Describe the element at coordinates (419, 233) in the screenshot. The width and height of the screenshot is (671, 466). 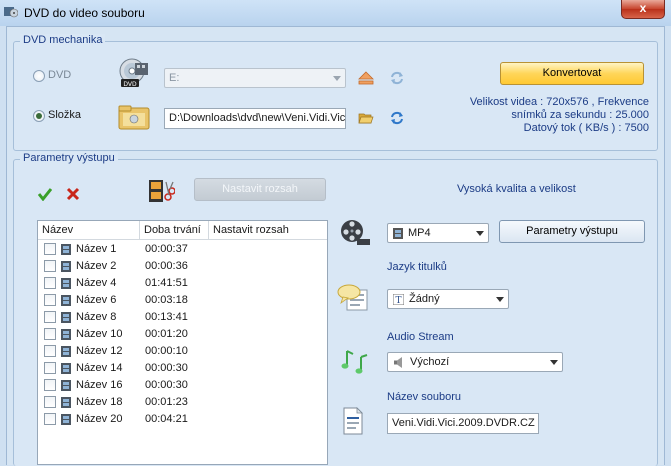
I see `format-select-value: MP4` at that location.